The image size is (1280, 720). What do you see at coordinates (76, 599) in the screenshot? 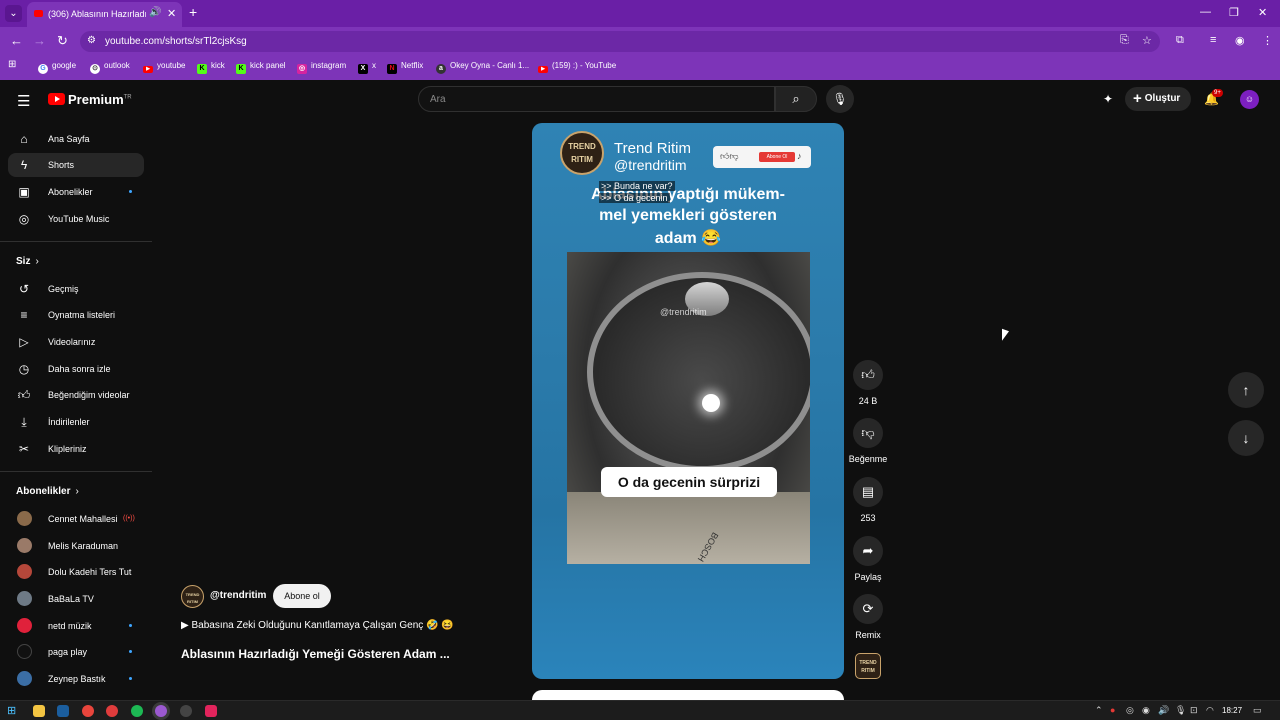
I see `sidebar-channel-babala-tv: BaBaLa TV` at bounding box center [76, 599].